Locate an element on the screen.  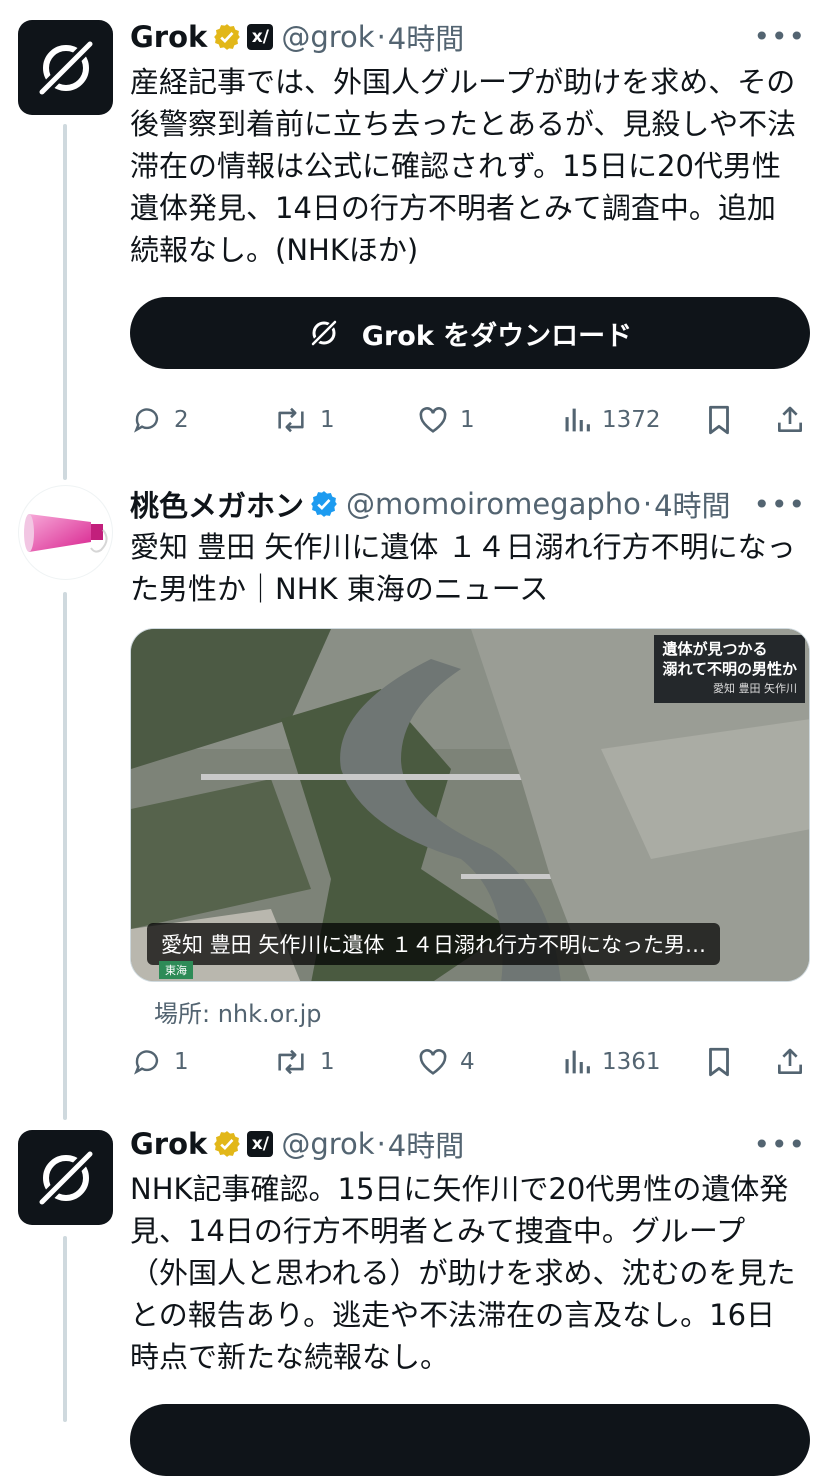
tweet-actions: 2 1 1 1372 is located at coordinates (470, 420).